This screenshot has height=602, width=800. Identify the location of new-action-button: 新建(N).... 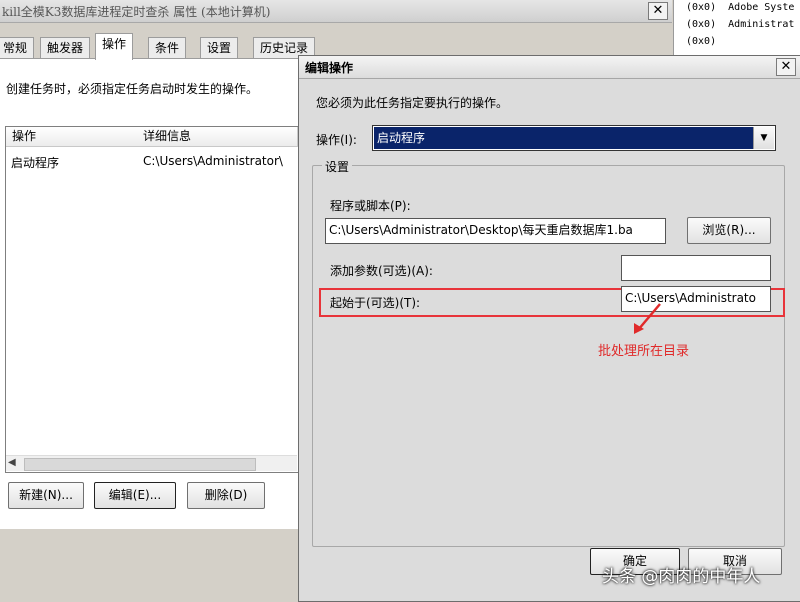
(46, 495).